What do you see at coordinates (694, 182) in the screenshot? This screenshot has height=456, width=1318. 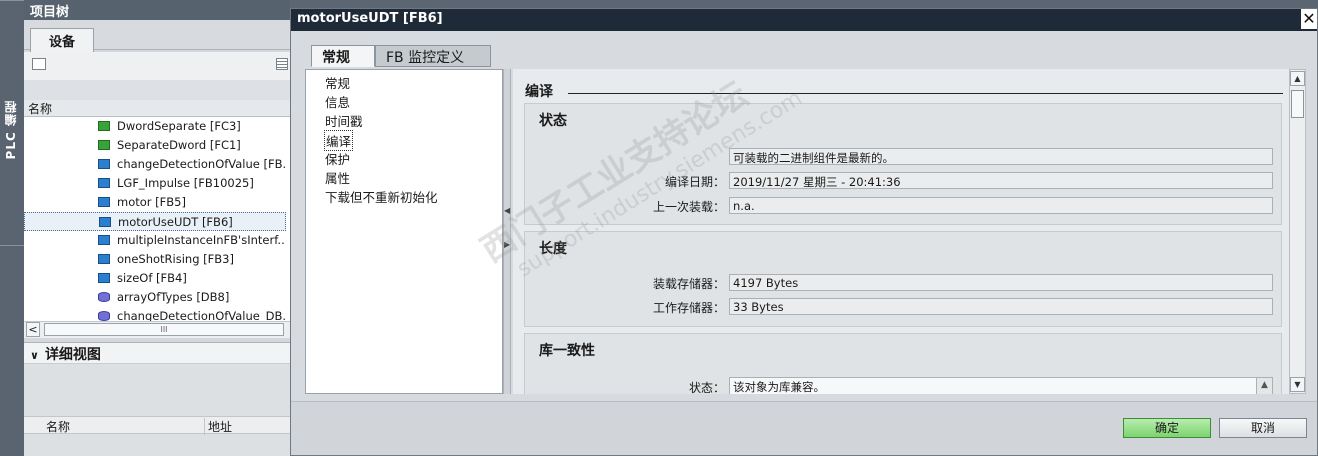 I see `compile-date-label: 编译日期：` at bounding box center [694, 182].